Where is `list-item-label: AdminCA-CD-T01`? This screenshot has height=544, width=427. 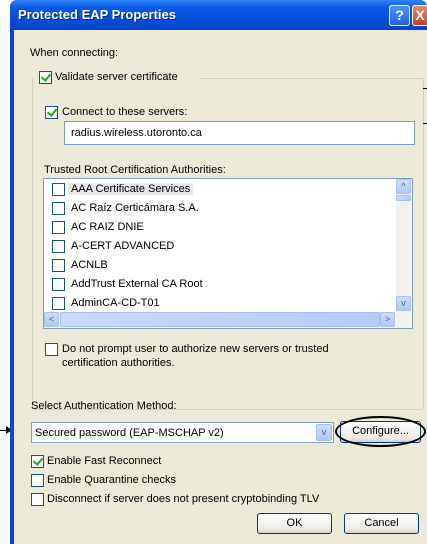 list-item-label: AdminCA-CD-T01 is located at coordinates (115, 303).